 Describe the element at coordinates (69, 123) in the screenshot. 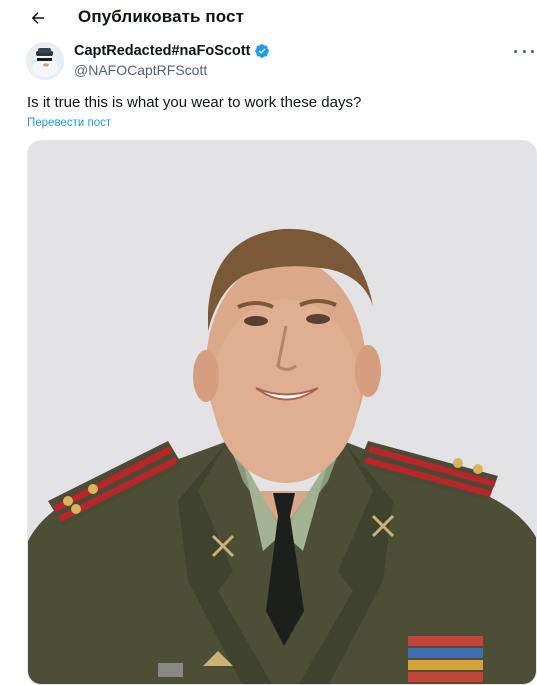

I see `translate-post-link: Перевести пост` at that location.